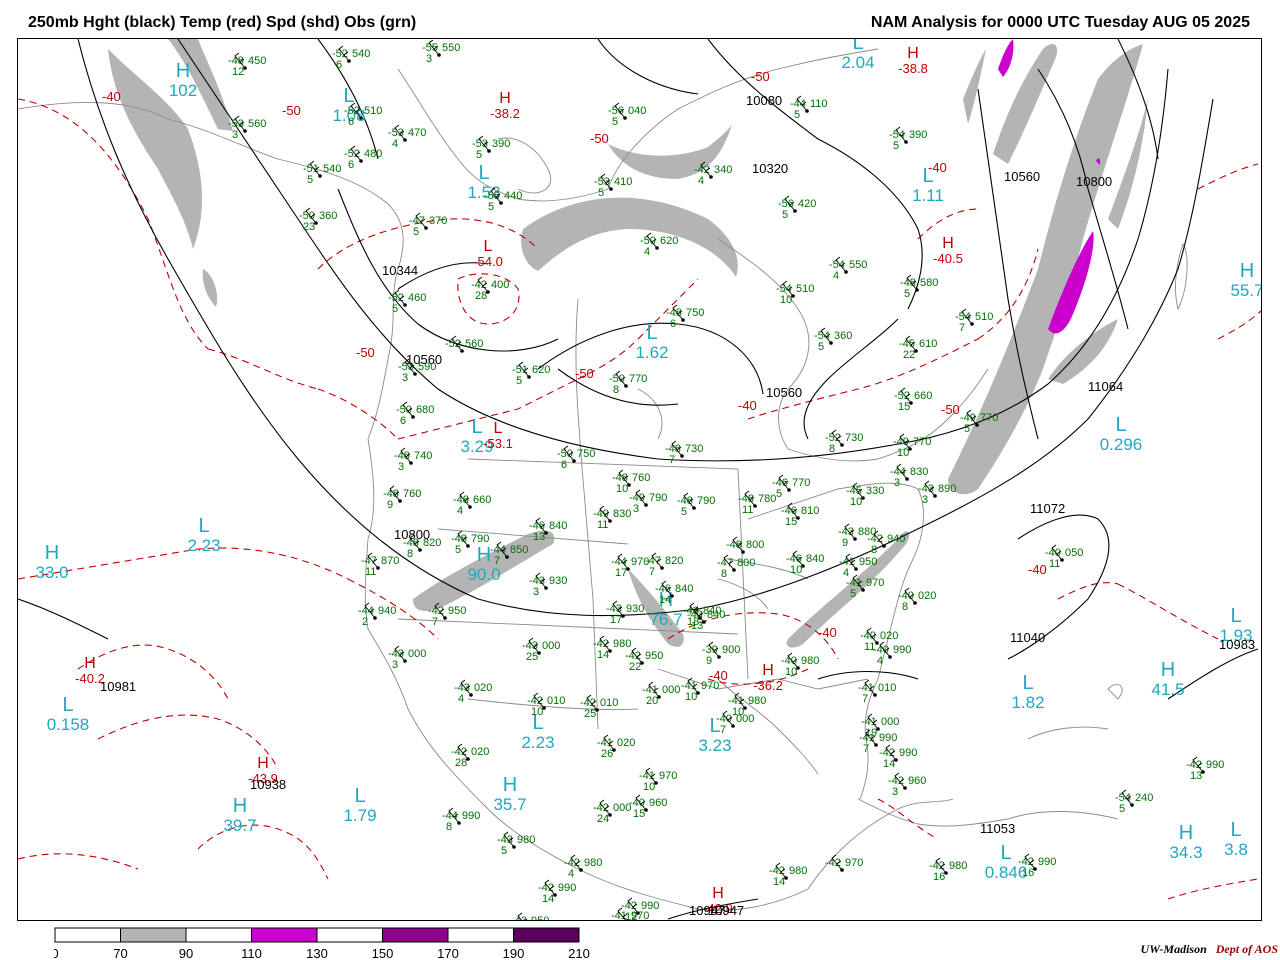 The height and width of the screenshot is (960, 1280). I want to click on speed-center-letter: H, so click(1186, 833).